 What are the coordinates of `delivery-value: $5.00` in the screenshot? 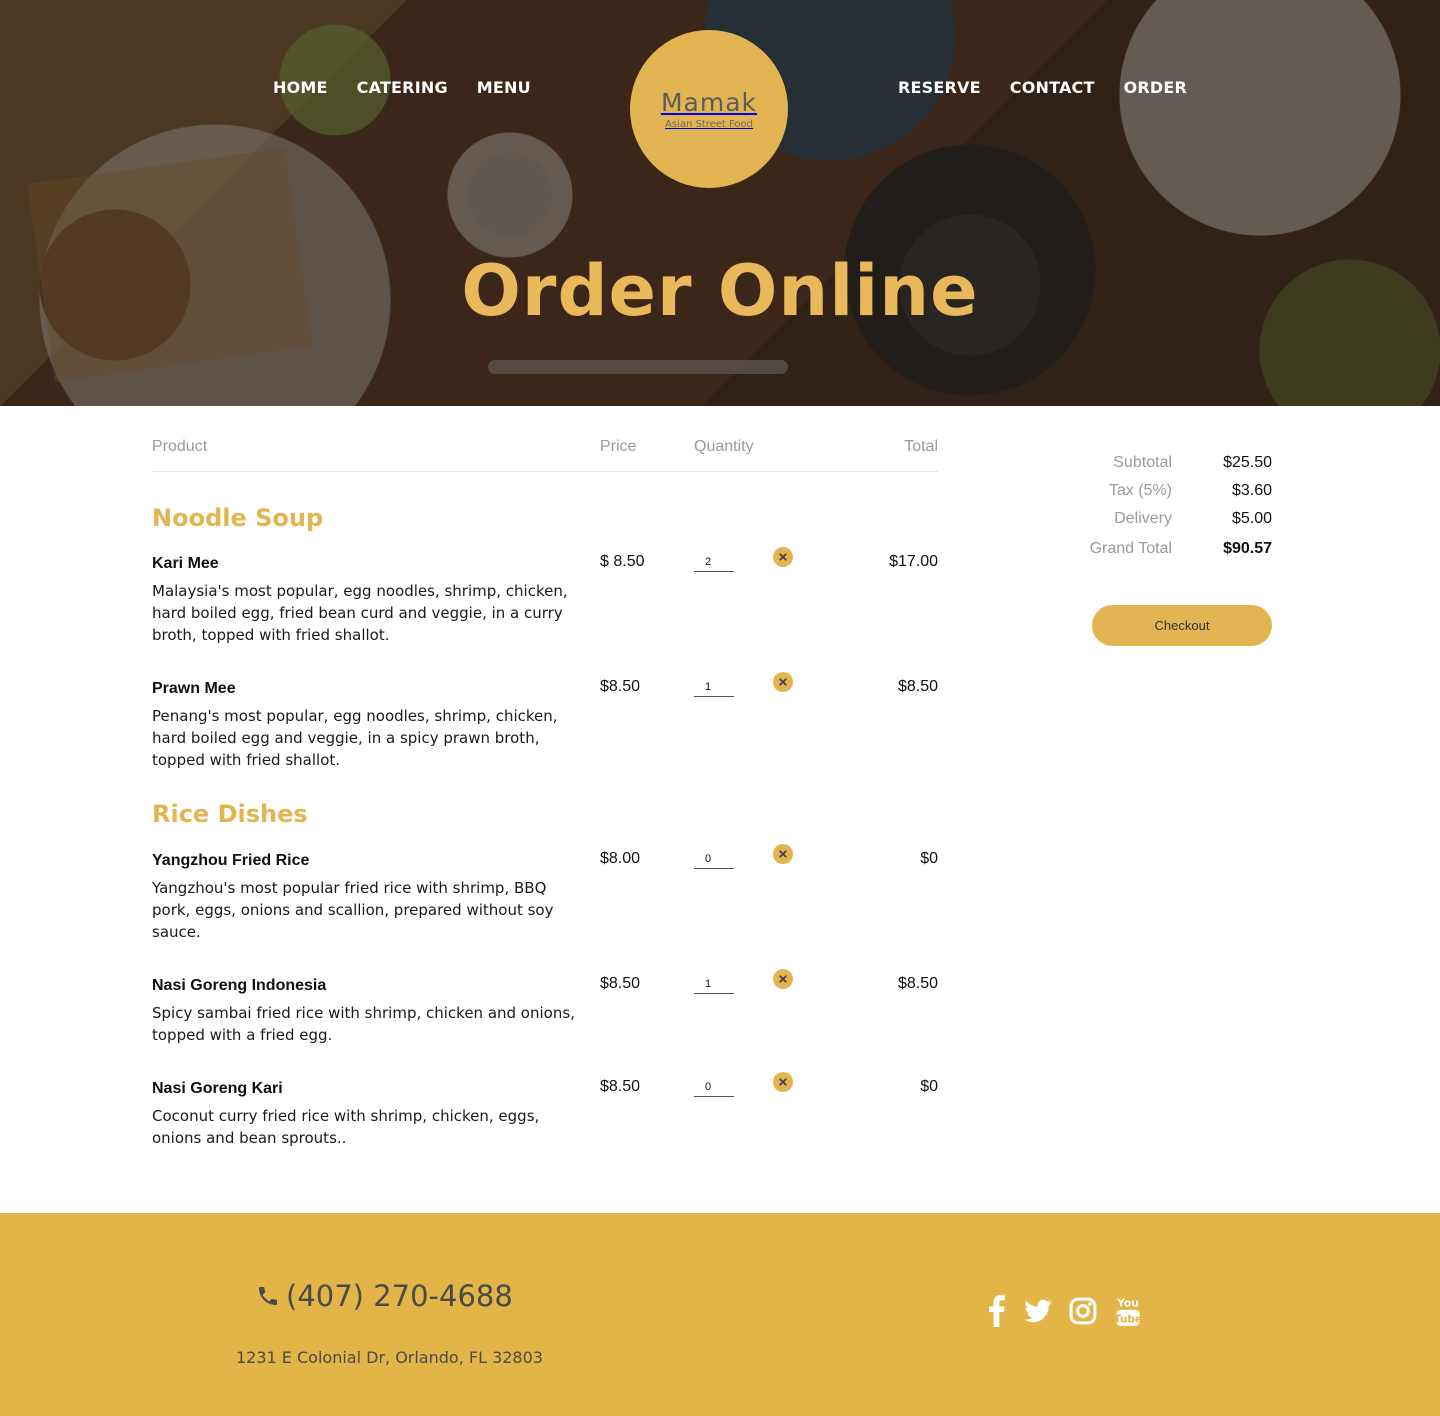 It's located at (1251, 518).